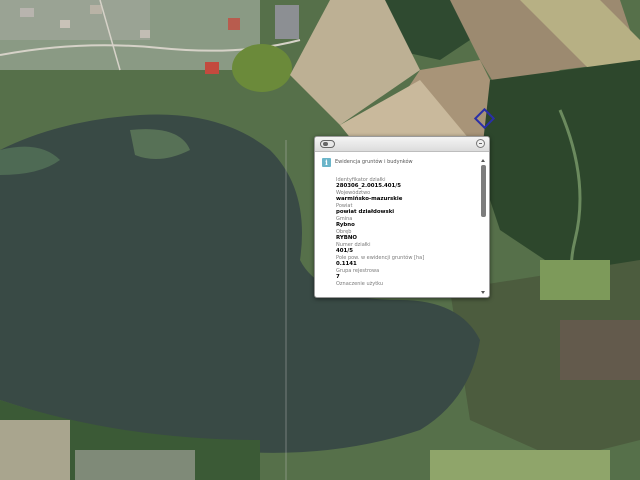 The width and height of the screenshot is (640, 480). Describe the element at coordinates (480, 143) in the screenshot. I see `popup-close-button` at that location.